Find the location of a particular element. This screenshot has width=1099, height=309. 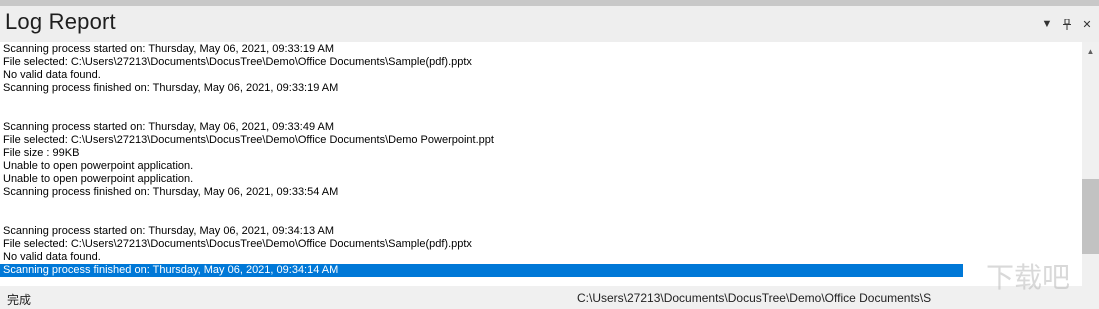

pin-icon is located at coordinates (1067, 24).